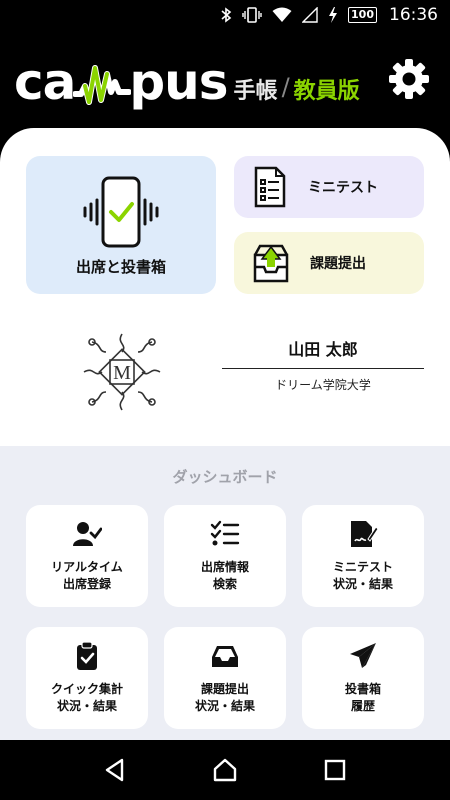 This screenshot has height=800, width=450. Describe the element at coordinates (87, 655) in the screenshot. I see `clipboard-check-icon` at that location.